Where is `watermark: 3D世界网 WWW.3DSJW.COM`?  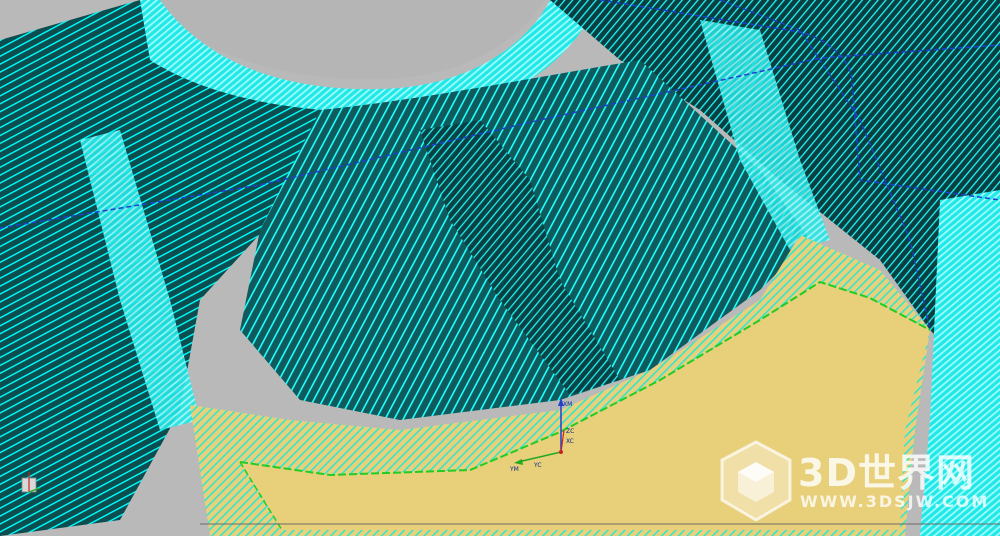
watermark: 3D世界网 WWW.3DSJW.COM is located at coordinates (853, 481).